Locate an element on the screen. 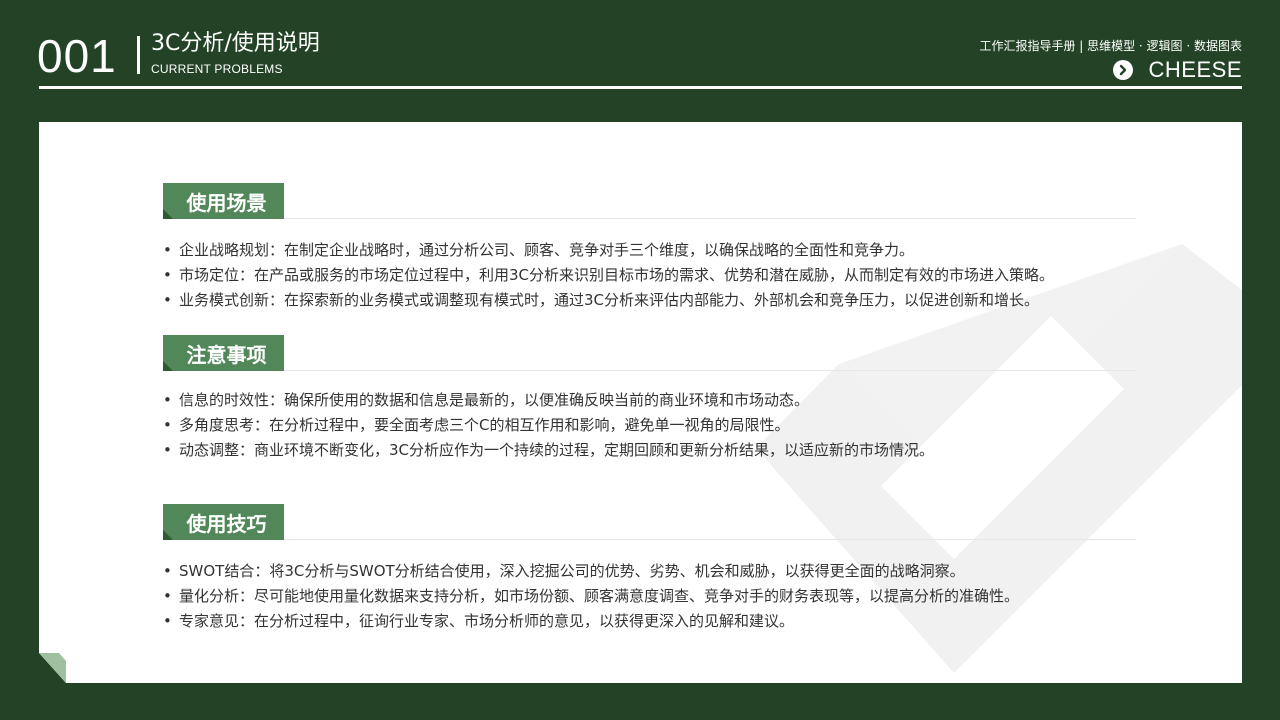 This screenshot has height=720, width=1280. section-tag: 使用场景 is located at coordinates (223, 201).